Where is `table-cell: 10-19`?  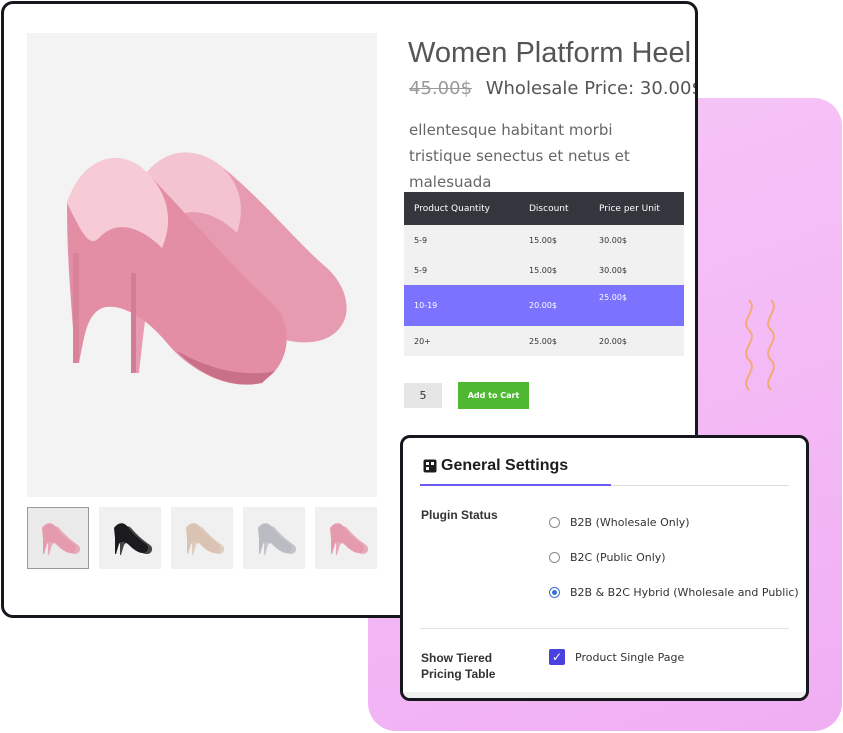
table-cell: 10-19 is located at coordinates (461, 305).